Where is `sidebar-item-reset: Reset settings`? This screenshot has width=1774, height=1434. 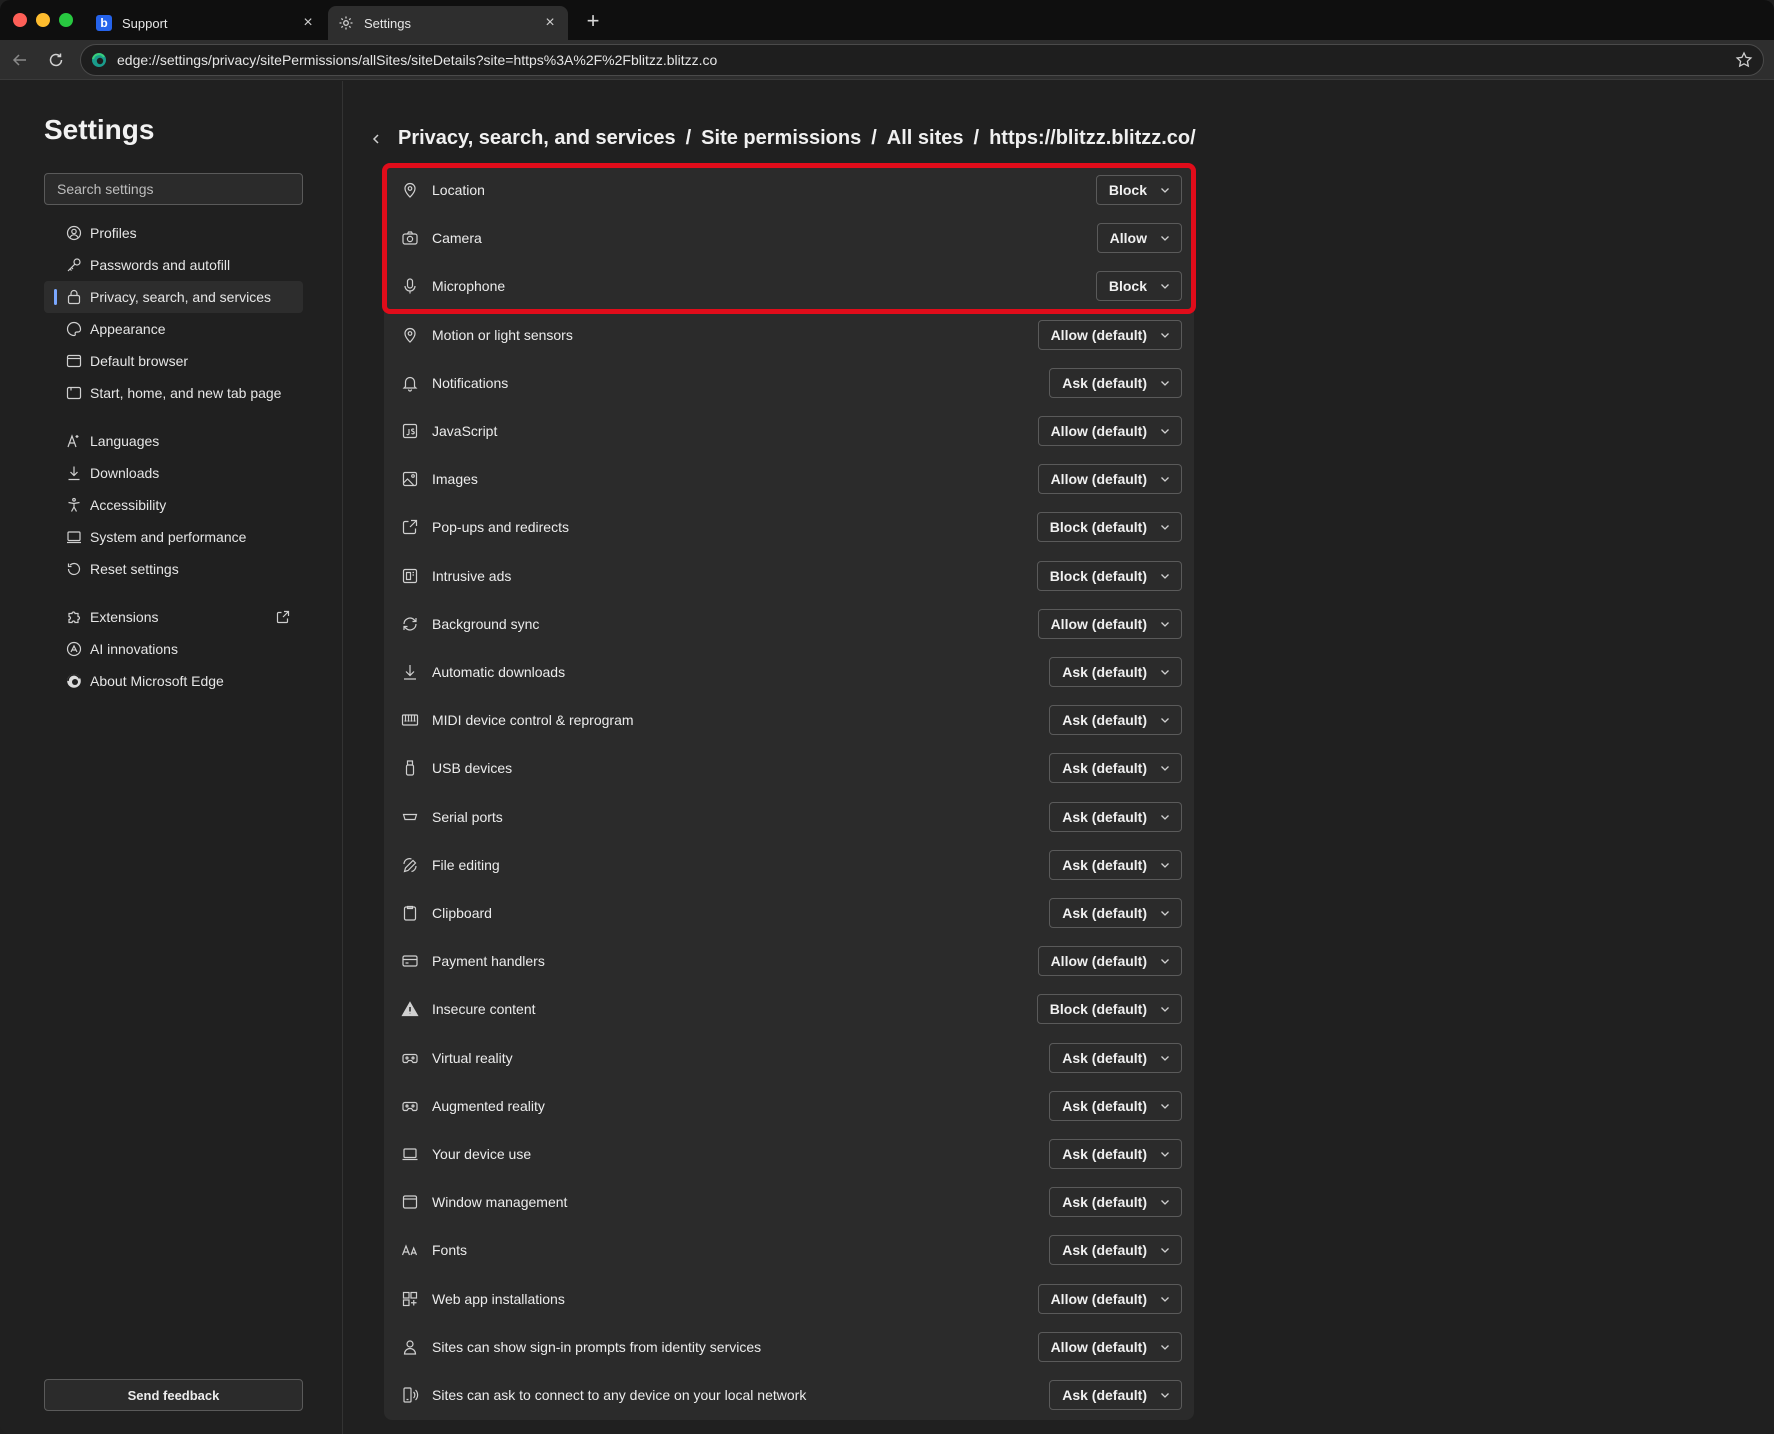
sidebar-item-reset: Reset settings is located at coordinates (173, 569).